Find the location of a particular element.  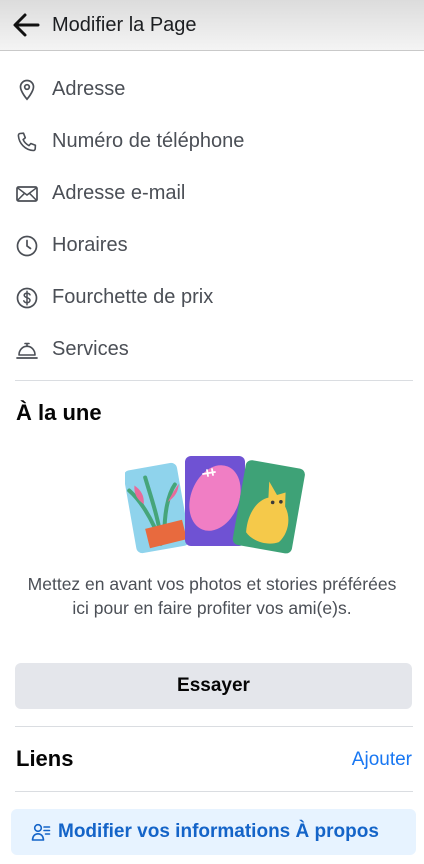

row-label: Numéro de téléphone is located at coordinates (148, 141).